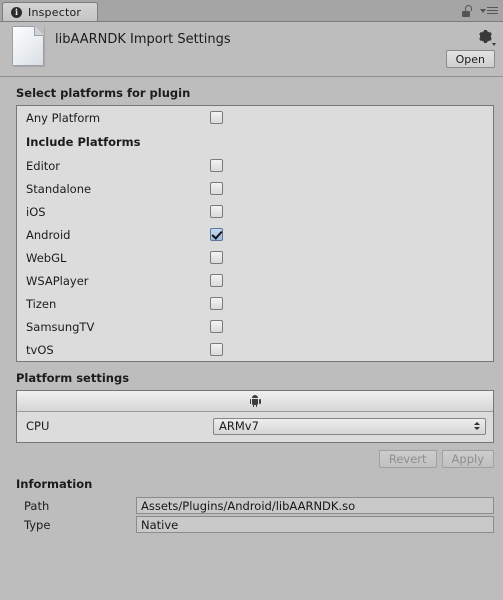  Describe the element at coordinates (255, 211) in the screenshot. I see `platform-row-ios: iOS` at that location.